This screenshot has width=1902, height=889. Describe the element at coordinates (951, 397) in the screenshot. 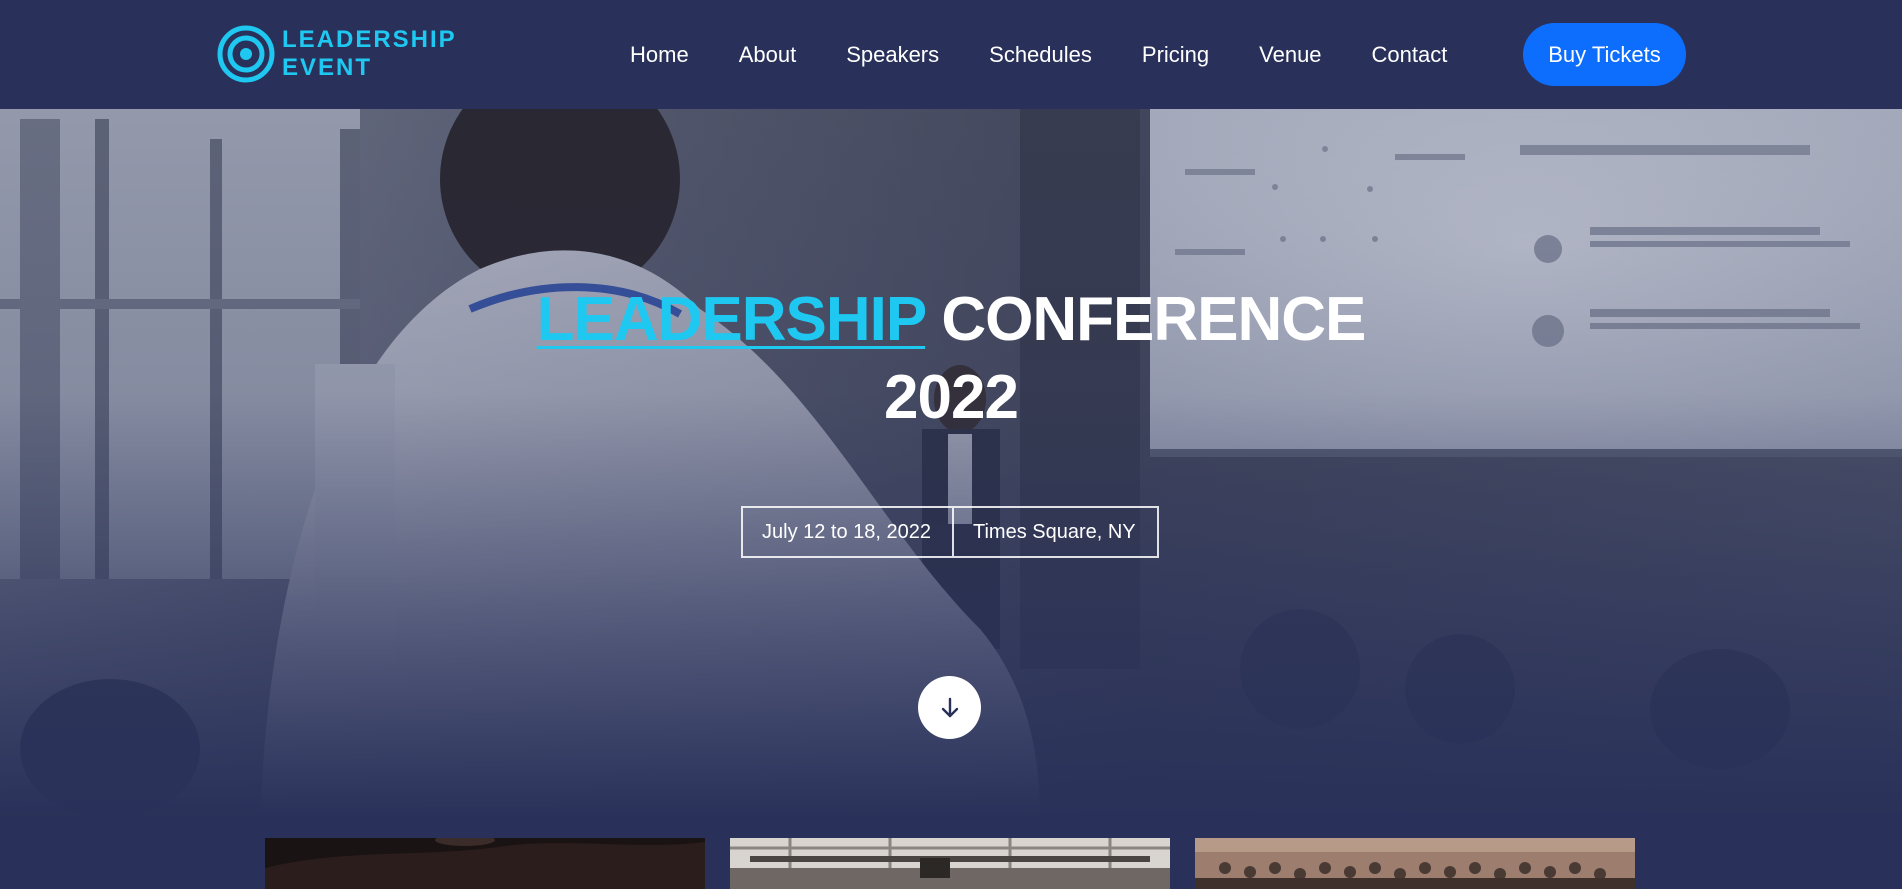

I see `hero-title-year: 2022` at that location.